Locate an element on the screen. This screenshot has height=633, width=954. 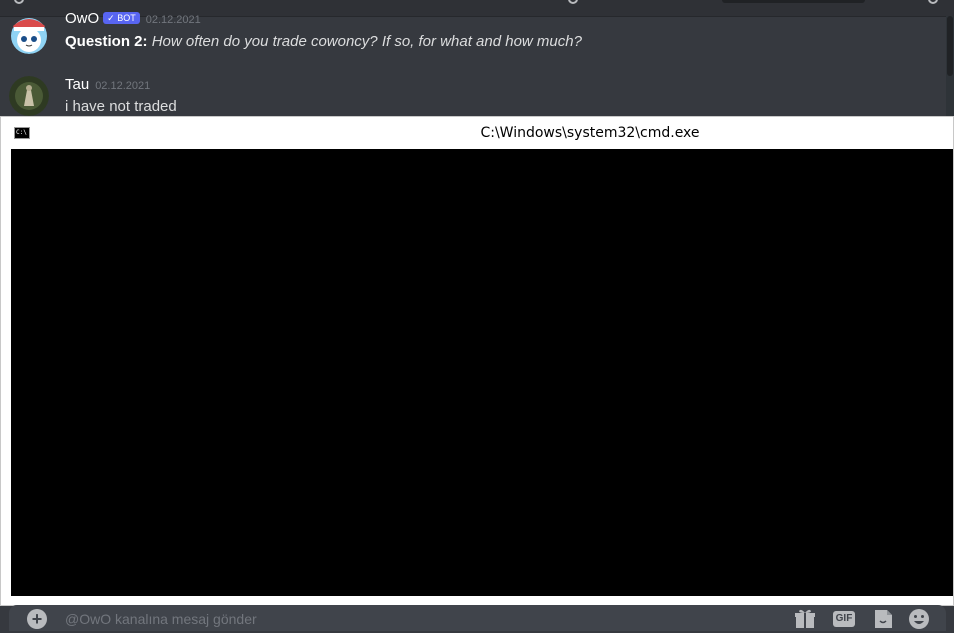
cmd-title: C:\Windows\system32\cmd.exe is located at coordinates (590, 133).